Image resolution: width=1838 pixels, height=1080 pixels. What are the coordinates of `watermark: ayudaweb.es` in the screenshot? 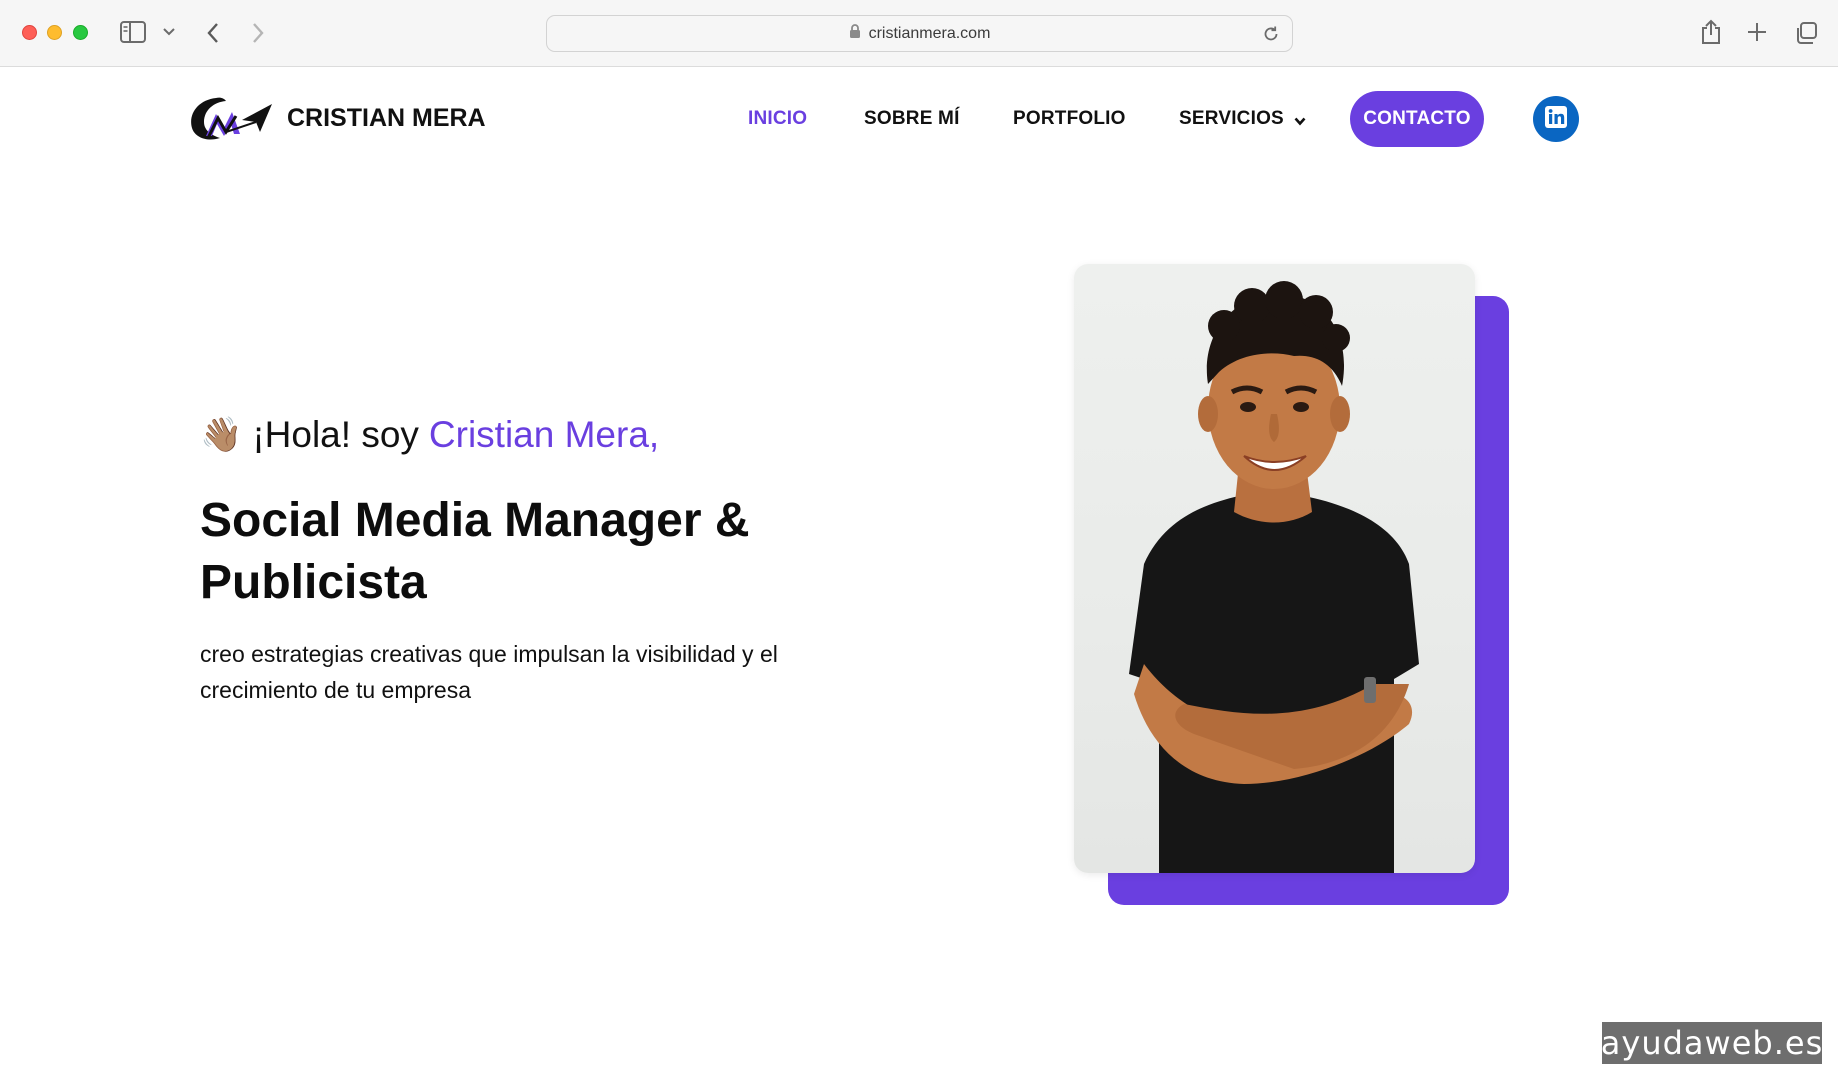 It's located at (1712, 1043).